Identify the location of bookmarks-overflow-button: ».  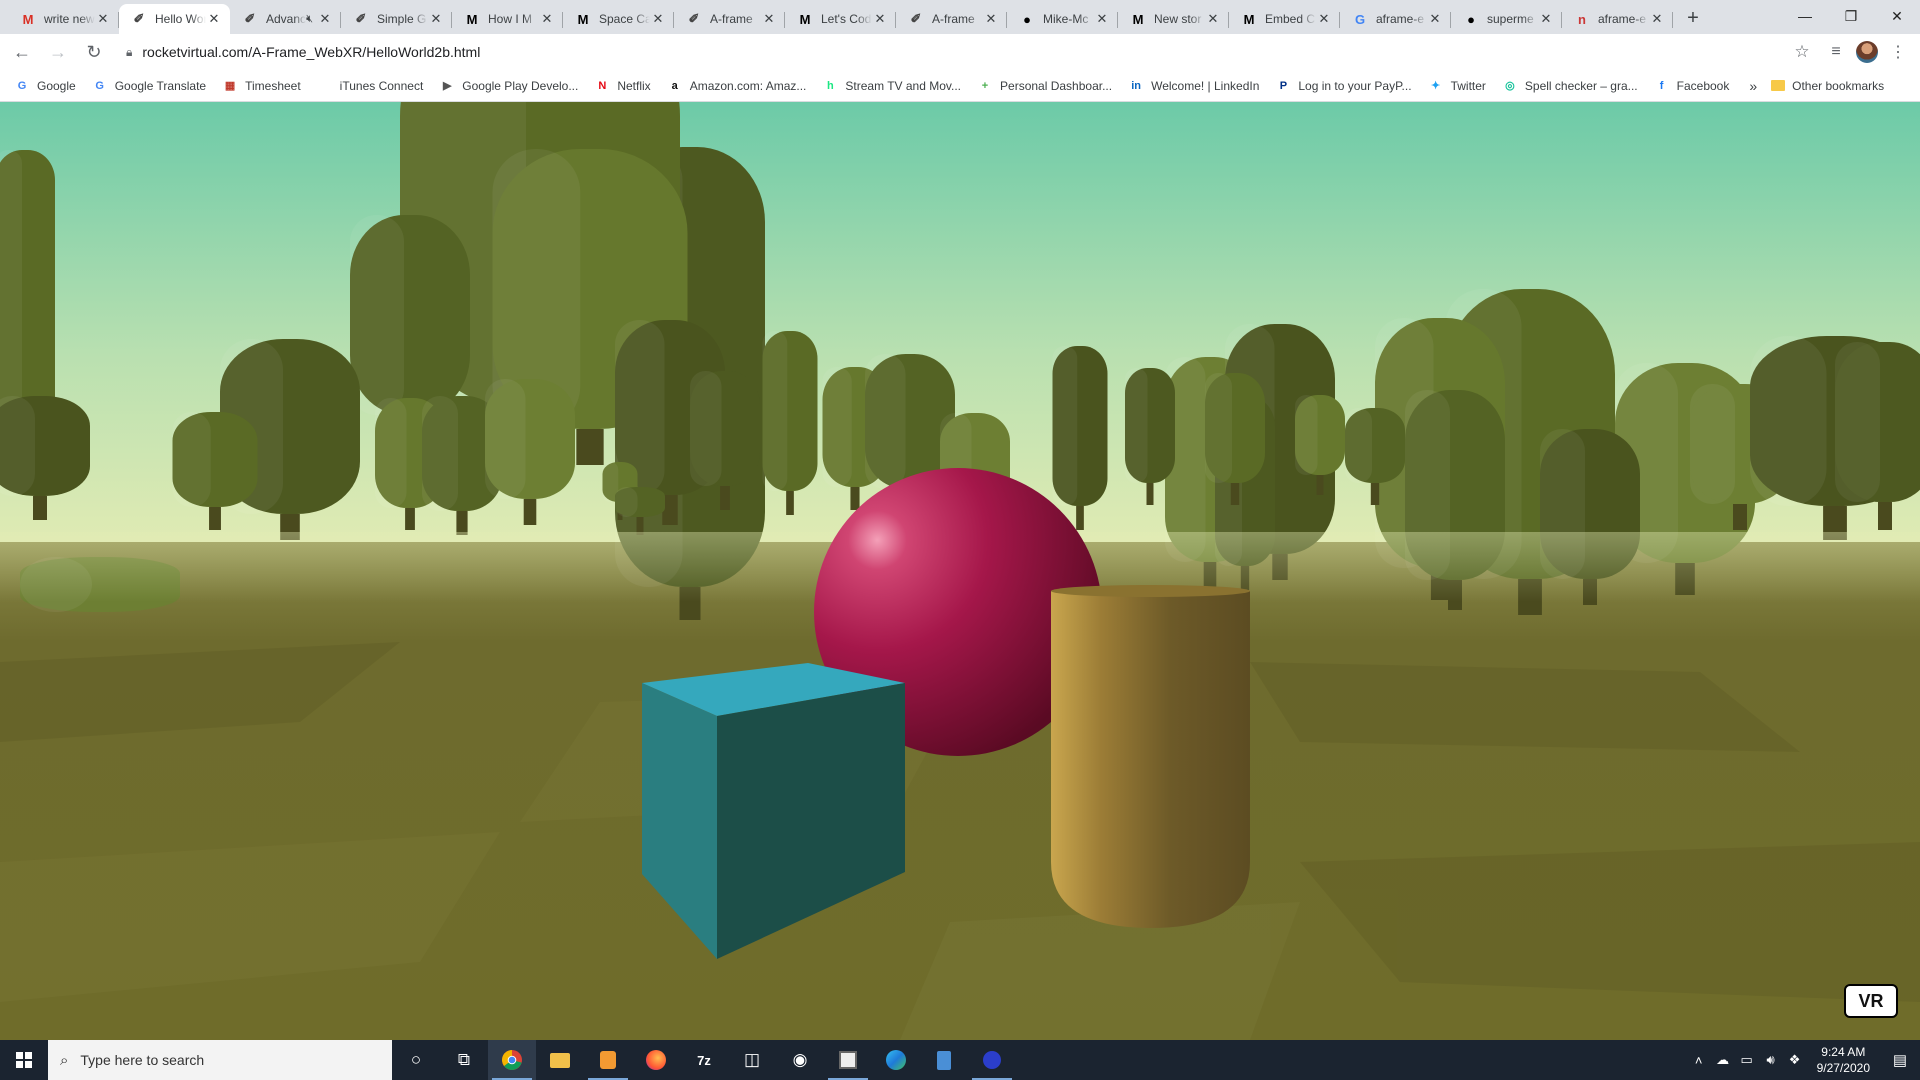
(1753, 86).